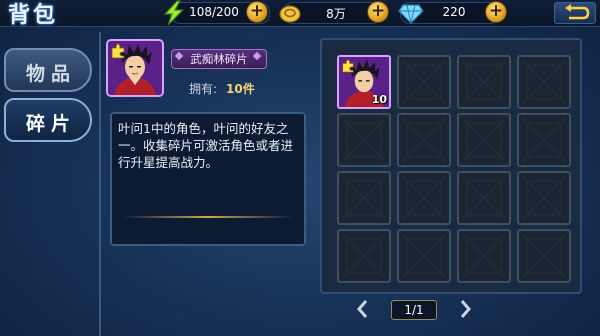 This screenshot has width=600, height=336. I want to click on diamond-icon, so click(411, 14).